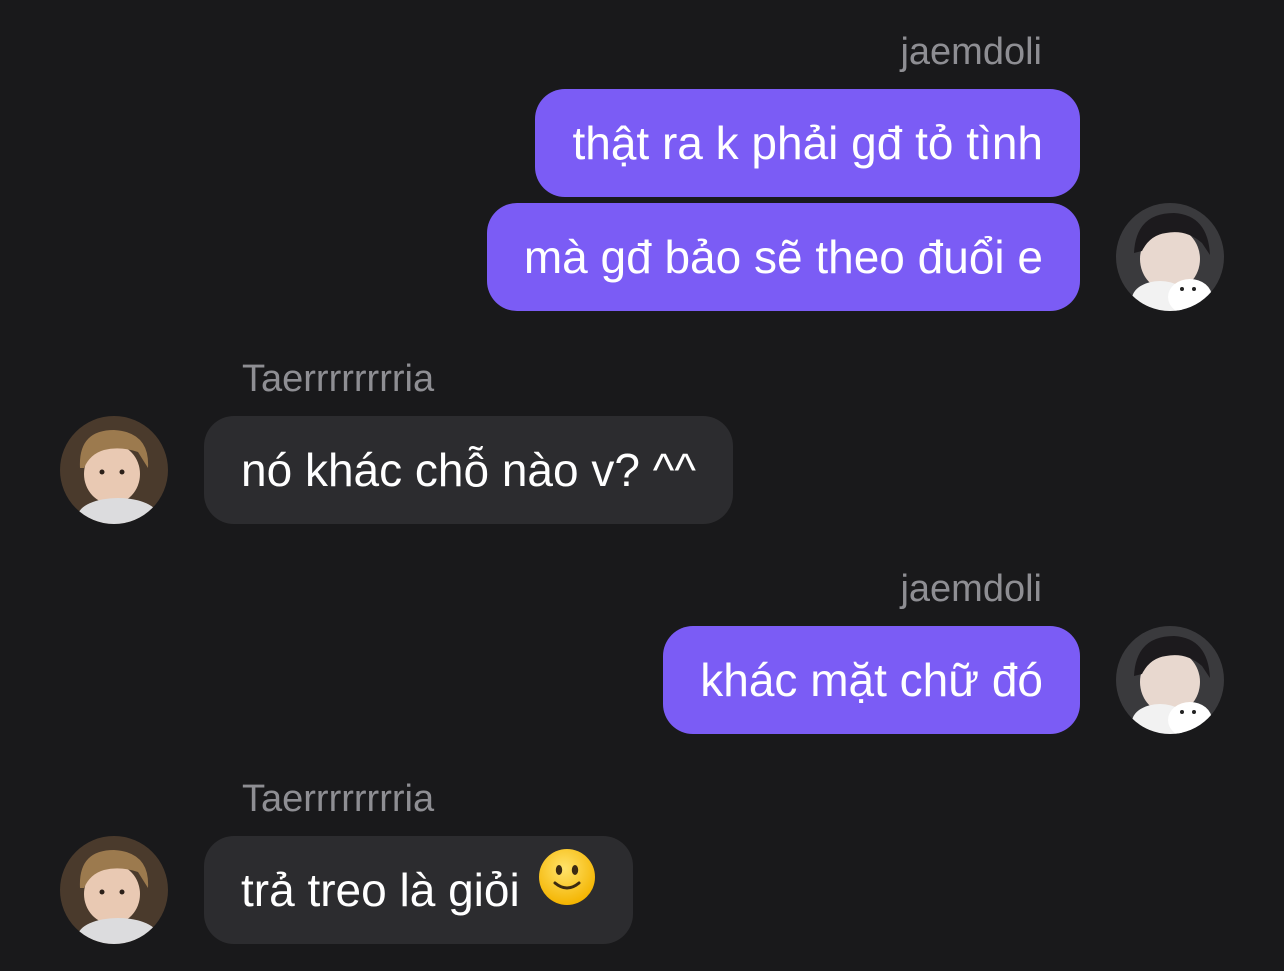  I want to click on message-text: thật ra k phải gđ tỏ tình, so click(807, 143).